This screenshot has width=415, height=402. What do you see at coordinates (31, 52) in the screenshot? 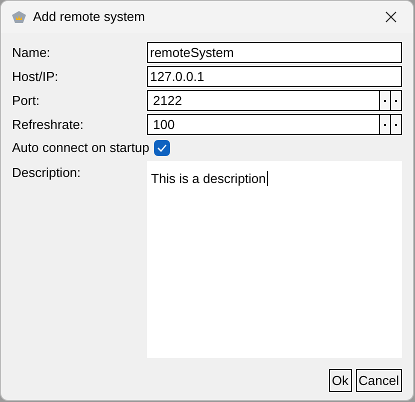
I see `field-label: Name:` at bounding box center [31, 52].